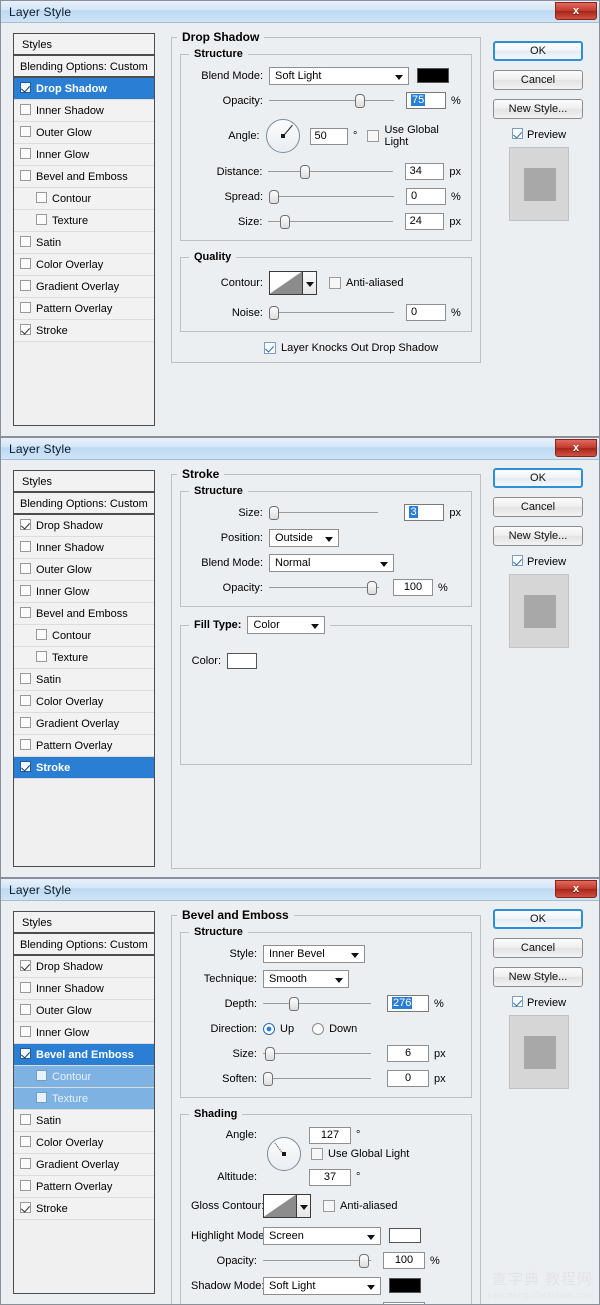  What do you see at coordinates (330, 1135) in the screenshot?
I see `angle-input: 127` at bounding box center [330, 1135].